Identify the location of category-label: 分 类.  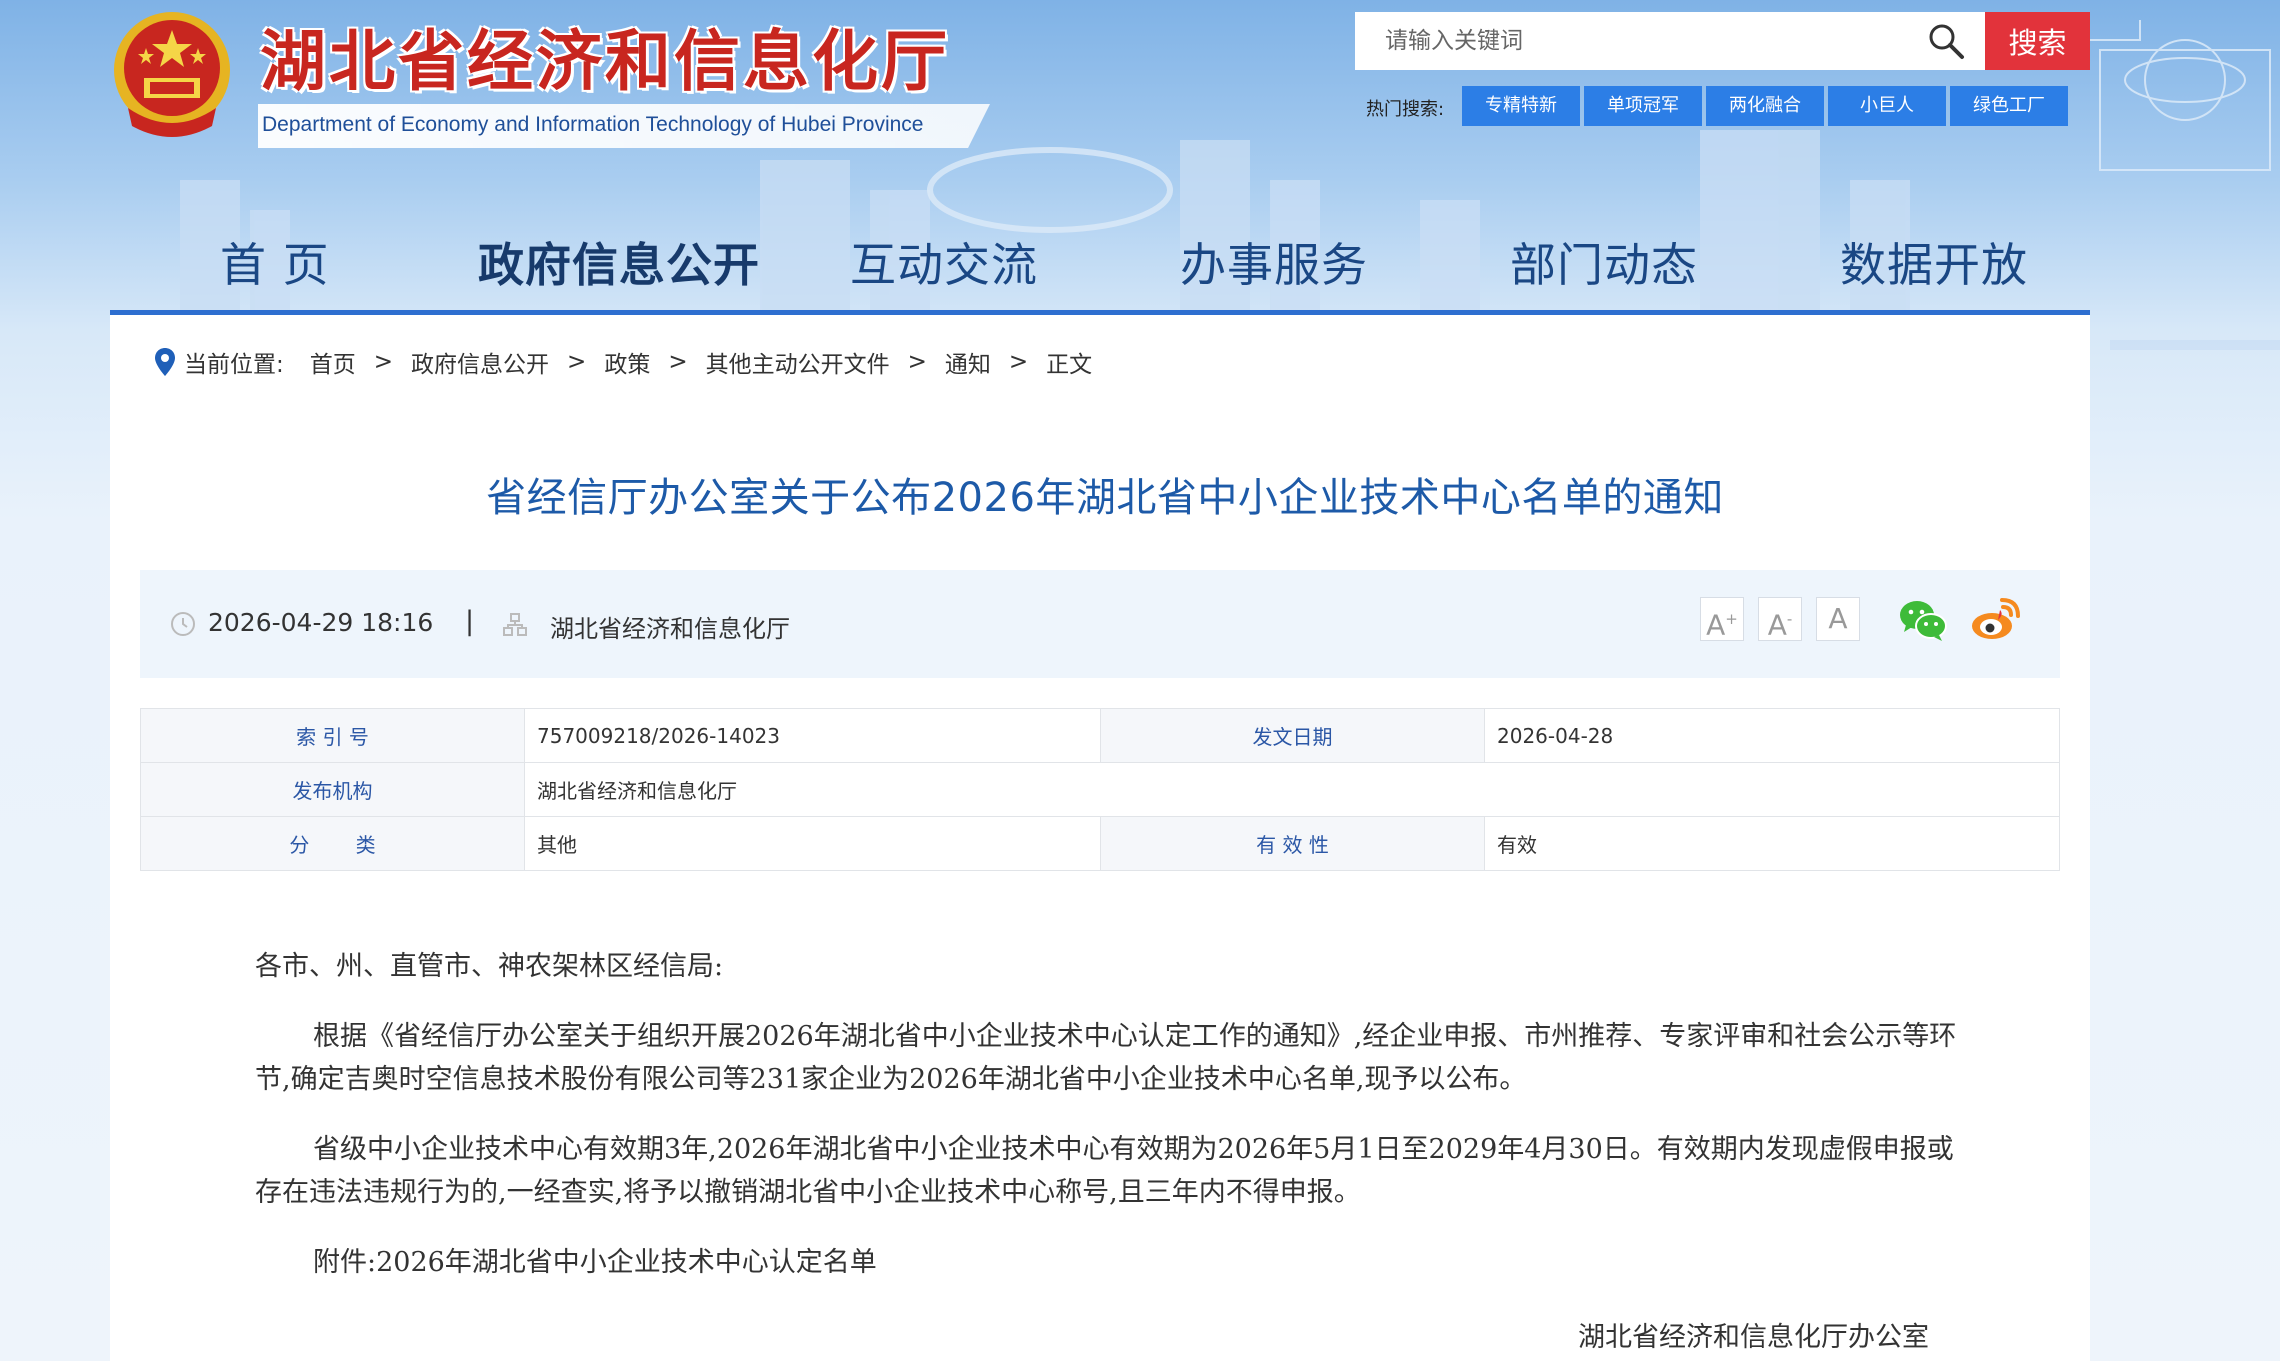
(332, 843).